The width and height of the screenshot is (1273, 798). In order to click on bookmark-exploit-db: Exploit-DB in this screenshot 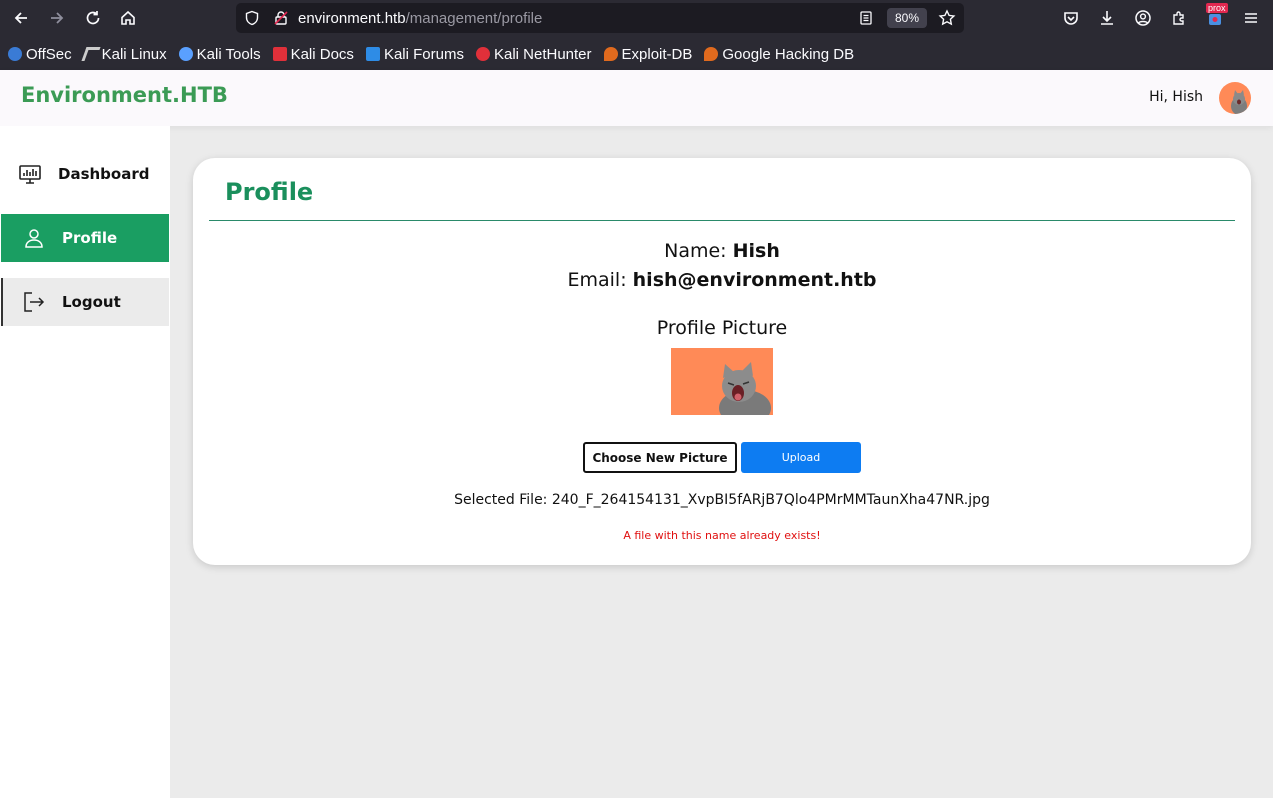, I will do `click(648, 54)`.